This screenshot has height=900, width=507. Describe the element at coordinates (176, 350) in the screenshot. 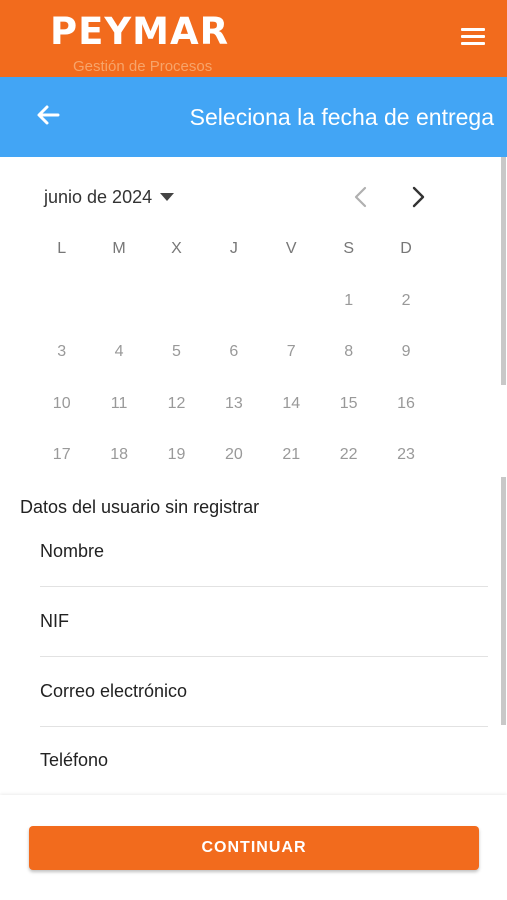

I see `calendar-day: 5` at that location.